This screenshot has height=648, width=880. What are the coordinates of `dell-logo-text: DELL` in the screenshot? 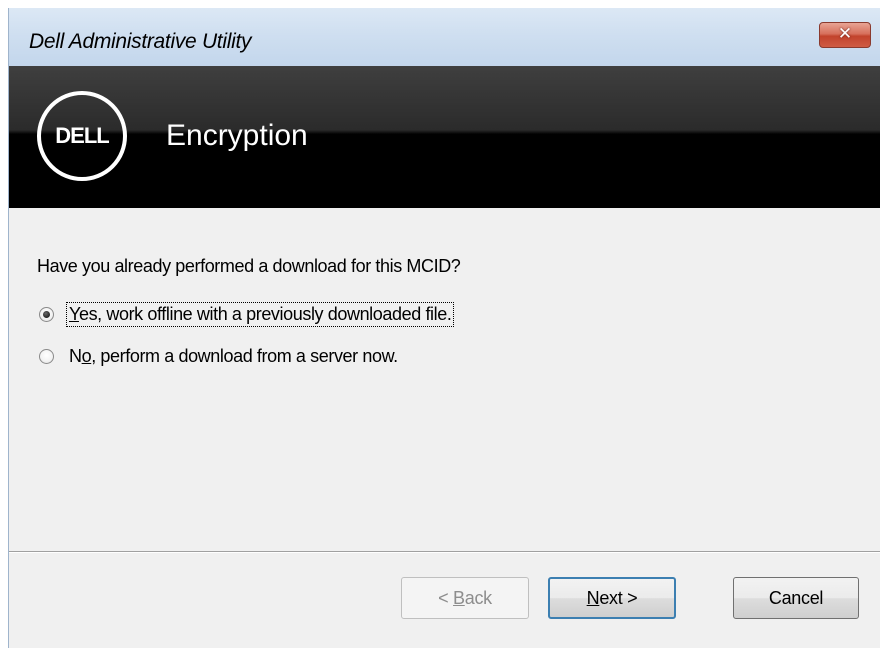 It's located at (82, 135).